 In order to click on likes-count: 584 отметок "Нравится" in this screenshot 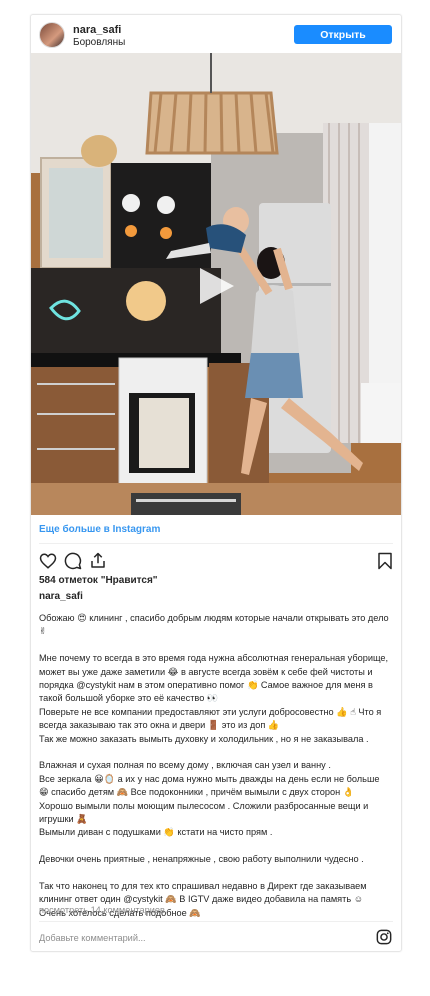, I will do `click(98, 580)`.